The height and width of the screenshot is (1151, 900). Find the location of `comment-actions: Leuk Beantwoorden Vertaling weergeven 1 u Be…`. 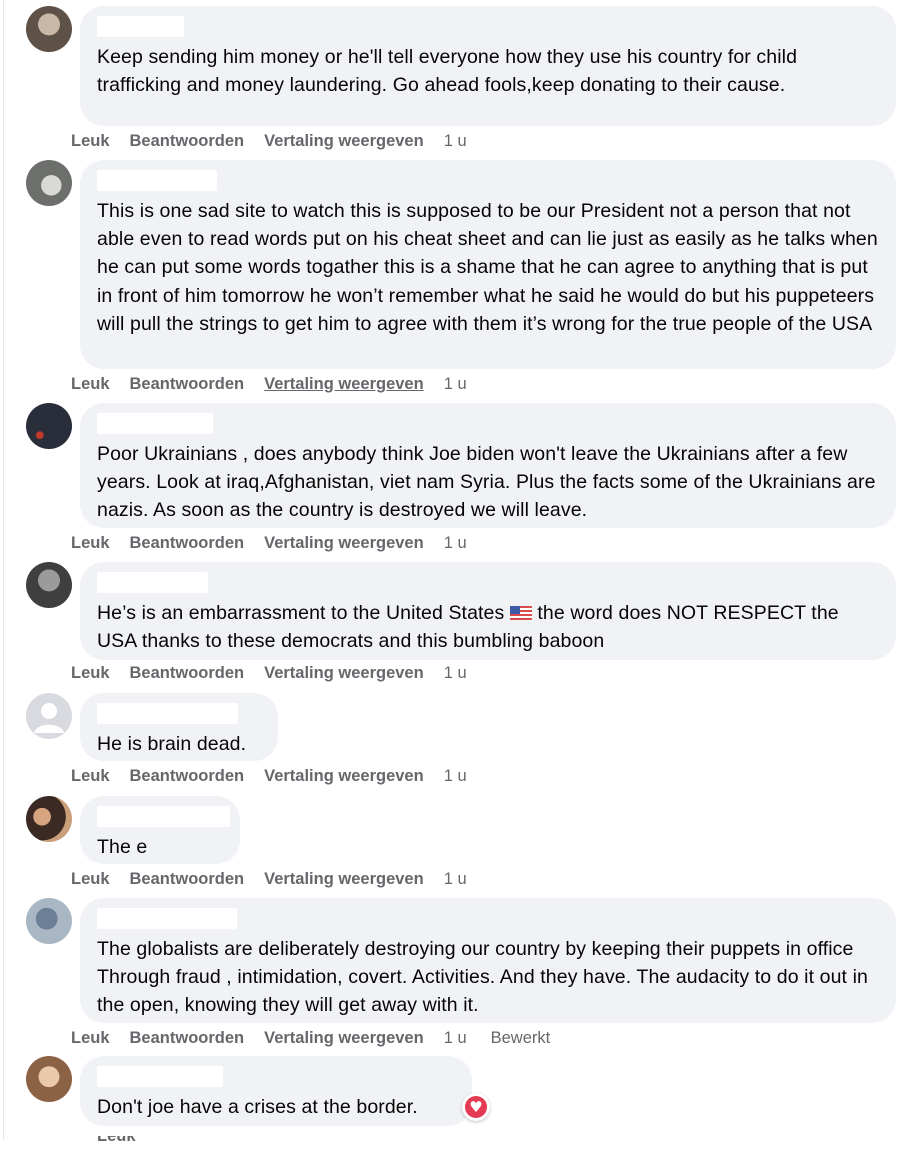

comment-actions: Leuk Beantwoorden Vertaling weergeven 1 u Be… is located at coordinates (320, 1038).